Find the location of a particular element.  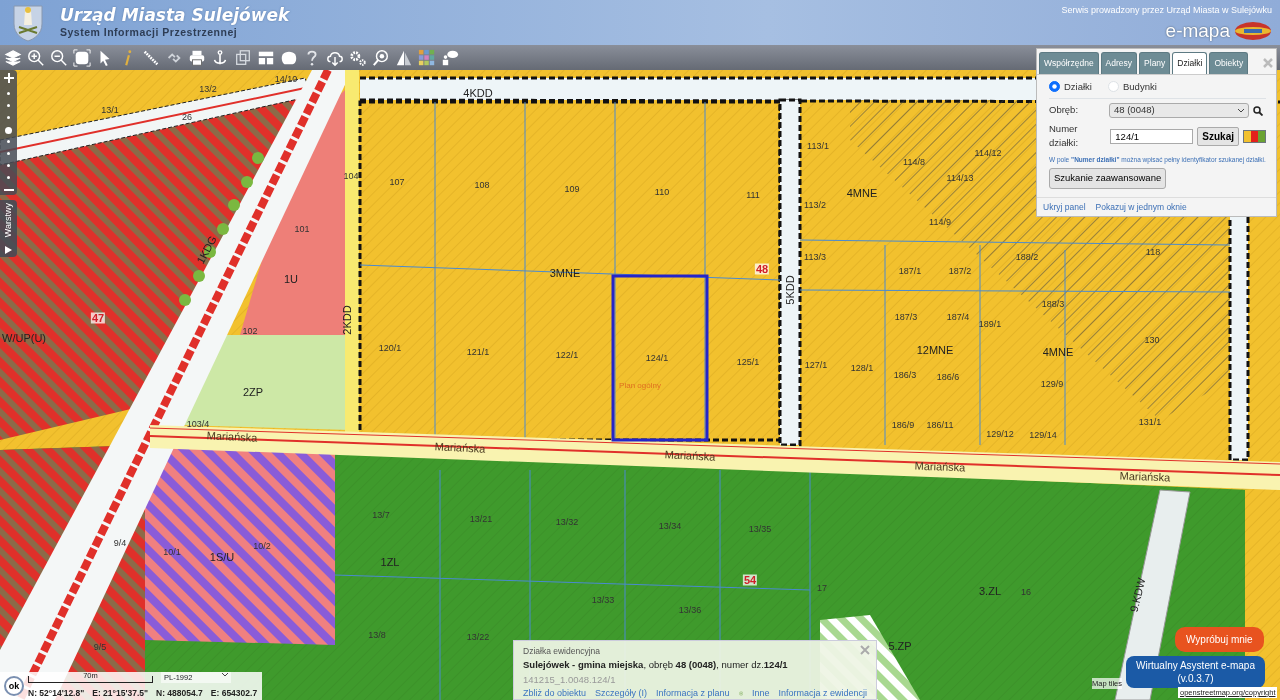

ok-button: ok is located at coordinates (14, 686).